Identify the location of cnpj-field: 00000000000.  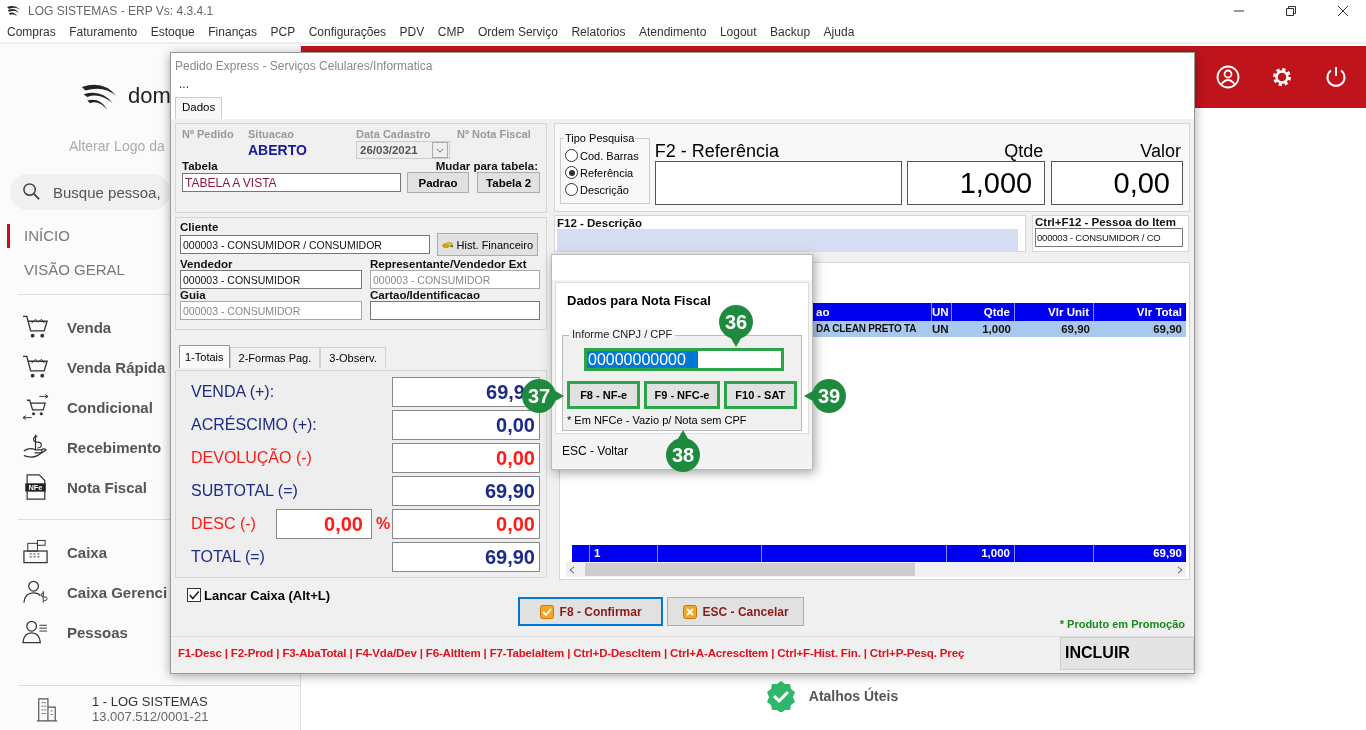
(684, 359).